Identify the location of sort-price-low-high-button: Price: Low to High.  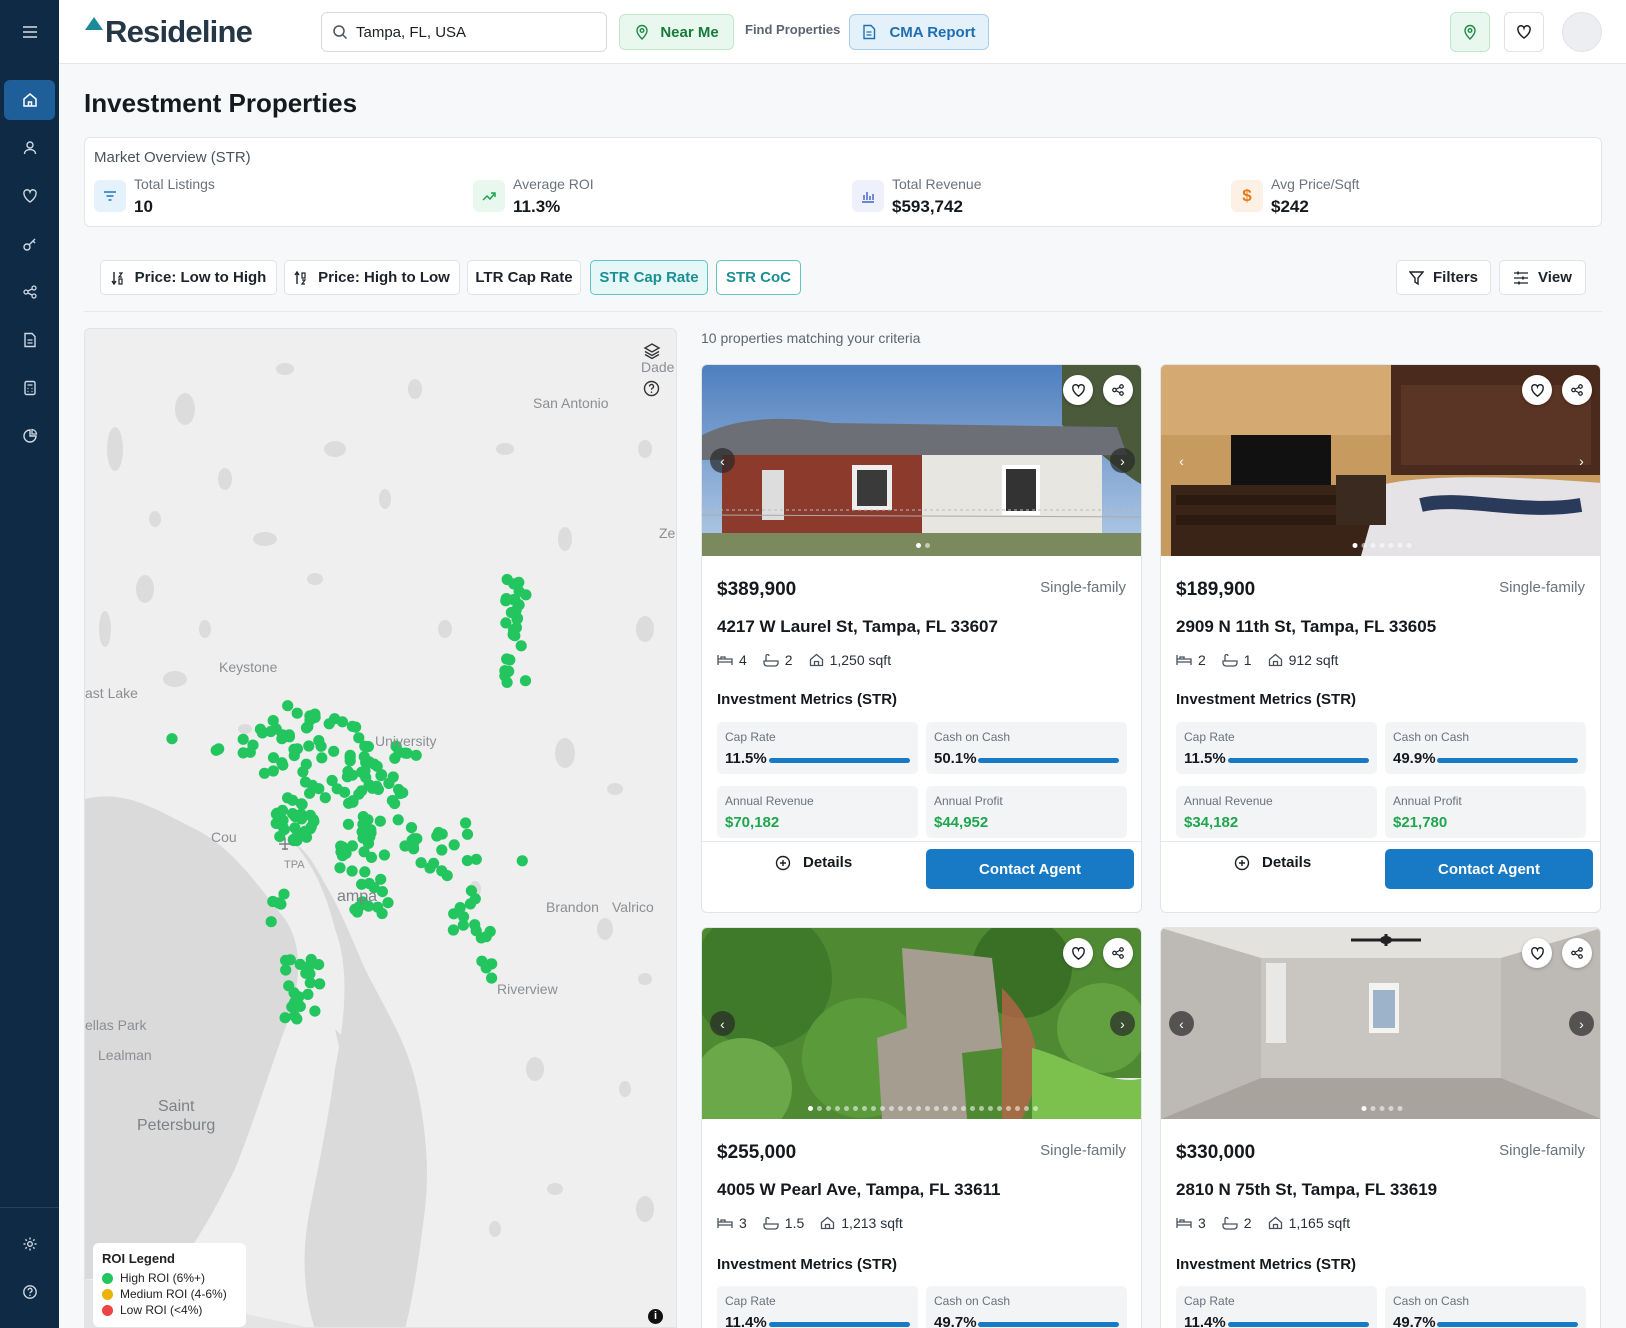
(188, 277).